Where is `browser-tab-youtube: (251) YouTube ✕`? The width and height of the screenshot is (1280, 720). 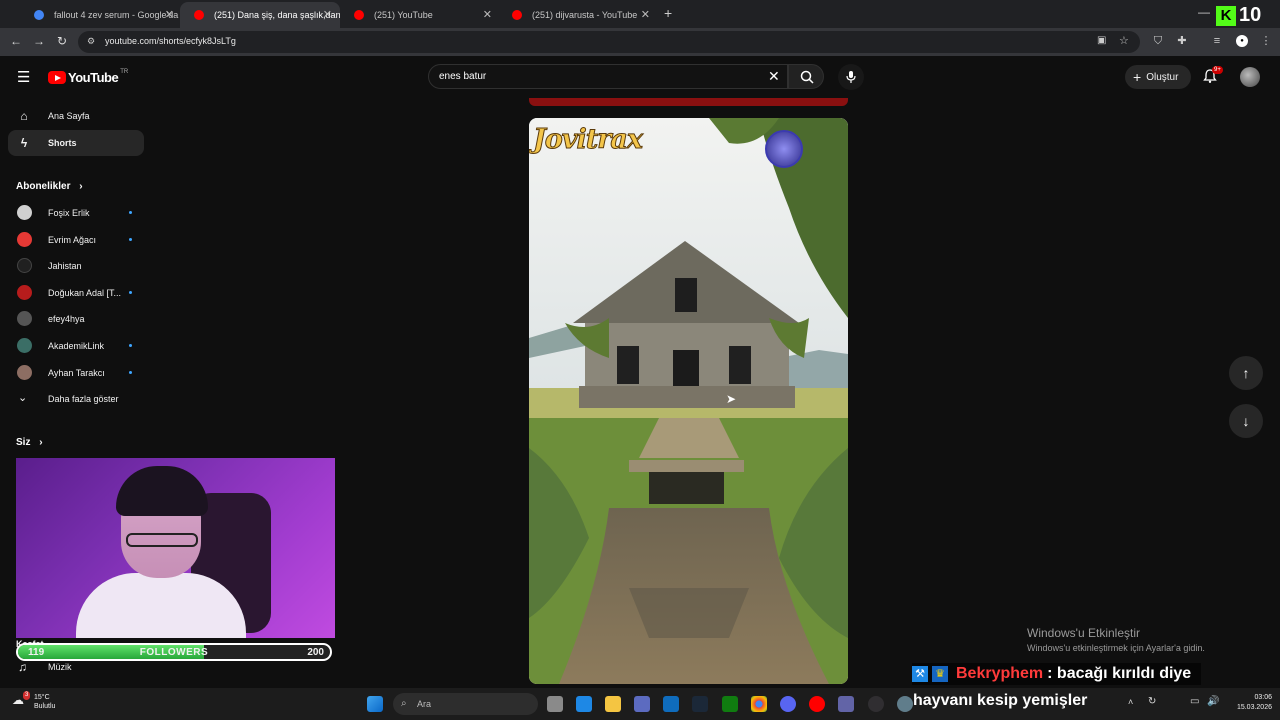 browser-tab-youtube: (251) YouTube ✕ is located at coordinates (420, 15).